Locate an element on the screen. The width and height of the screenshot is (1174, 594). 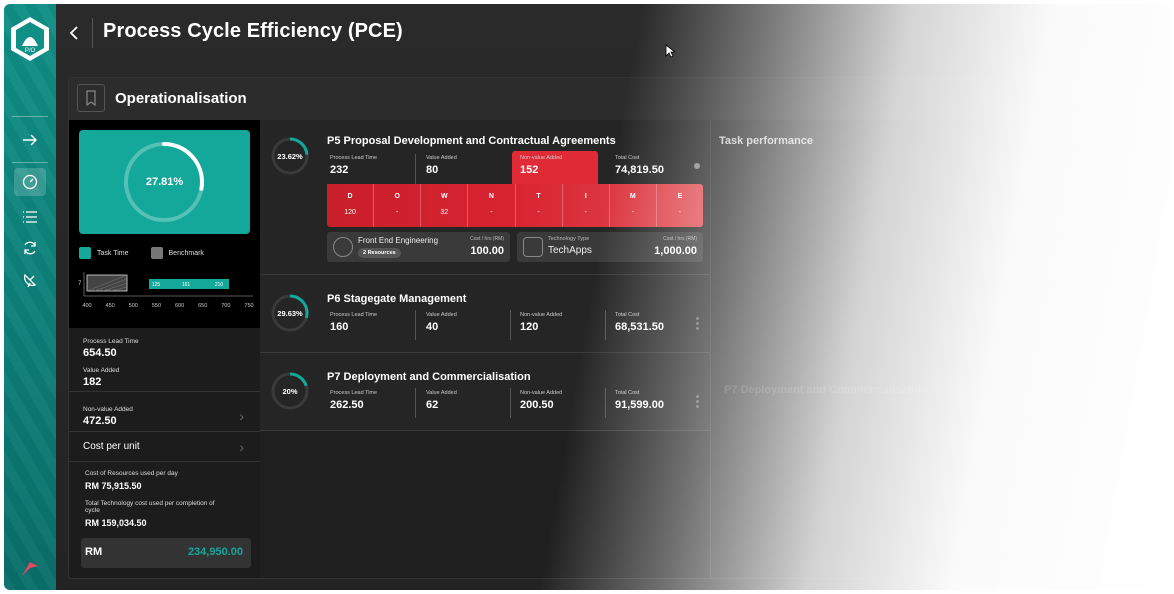
list-icon is located at coordinates (30, 217).